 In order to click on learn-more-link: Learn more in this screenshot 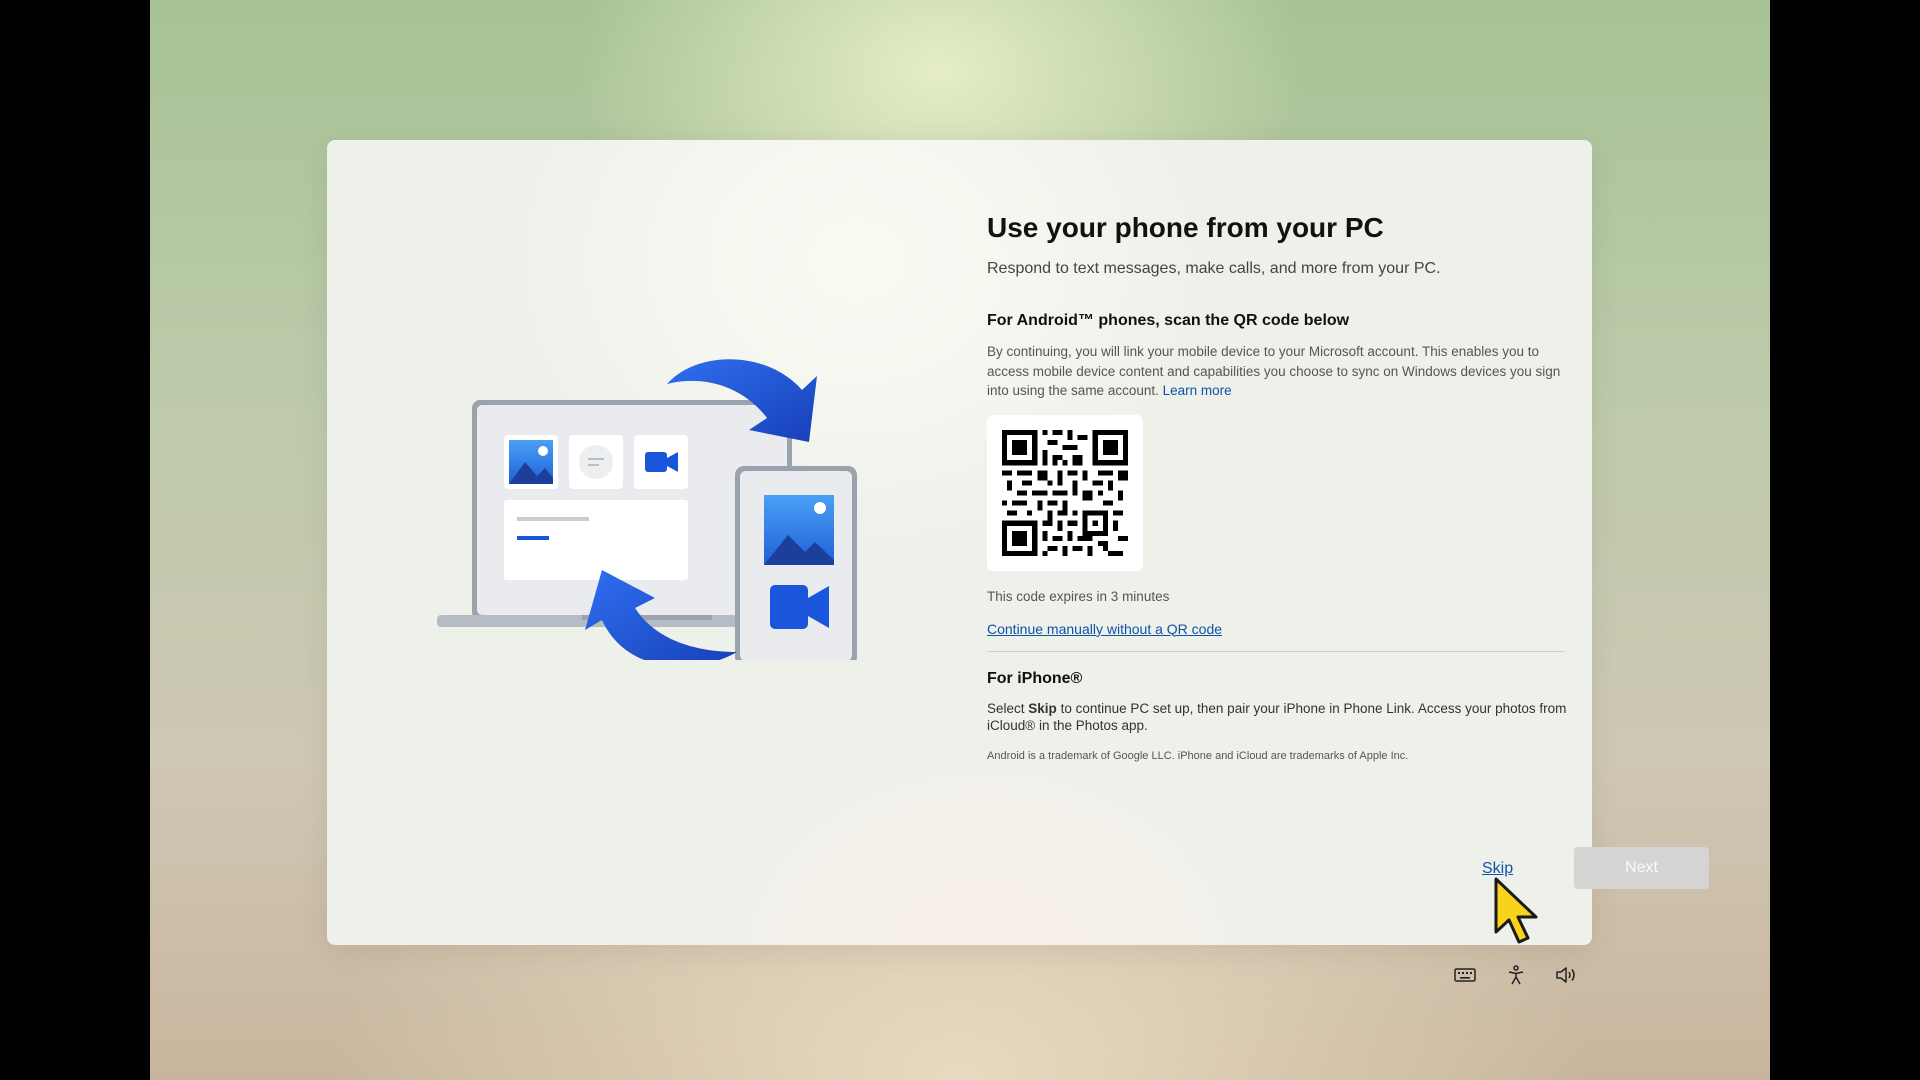, I will do `click(1197, 390)`.